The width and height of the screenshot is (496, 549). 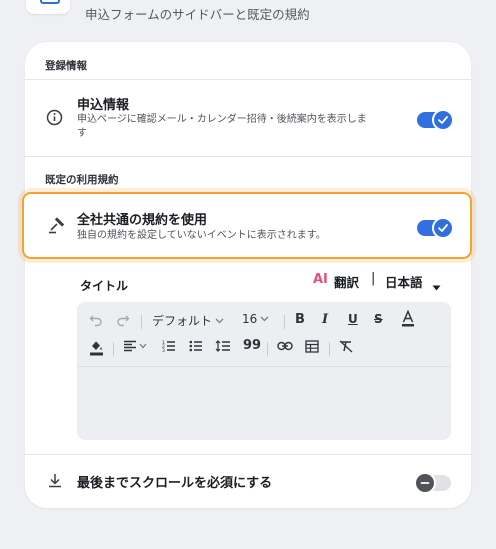 What do you see at coordinates (247, 225) in the screenshot?
I see `common-terms-row: 全社共通の規約を使用 独自の規約を設定していないイベントに表示されます。` at bounding box center [247, 225].